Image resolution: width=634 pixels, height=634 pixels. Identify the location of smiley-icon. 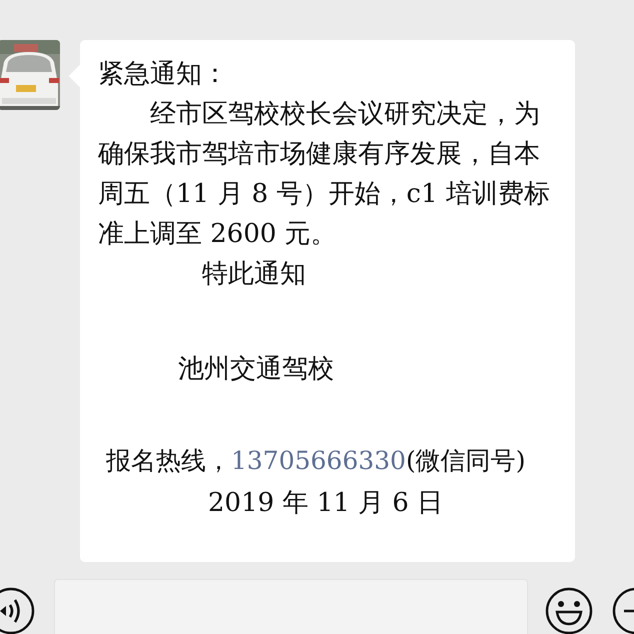
(569, 610).